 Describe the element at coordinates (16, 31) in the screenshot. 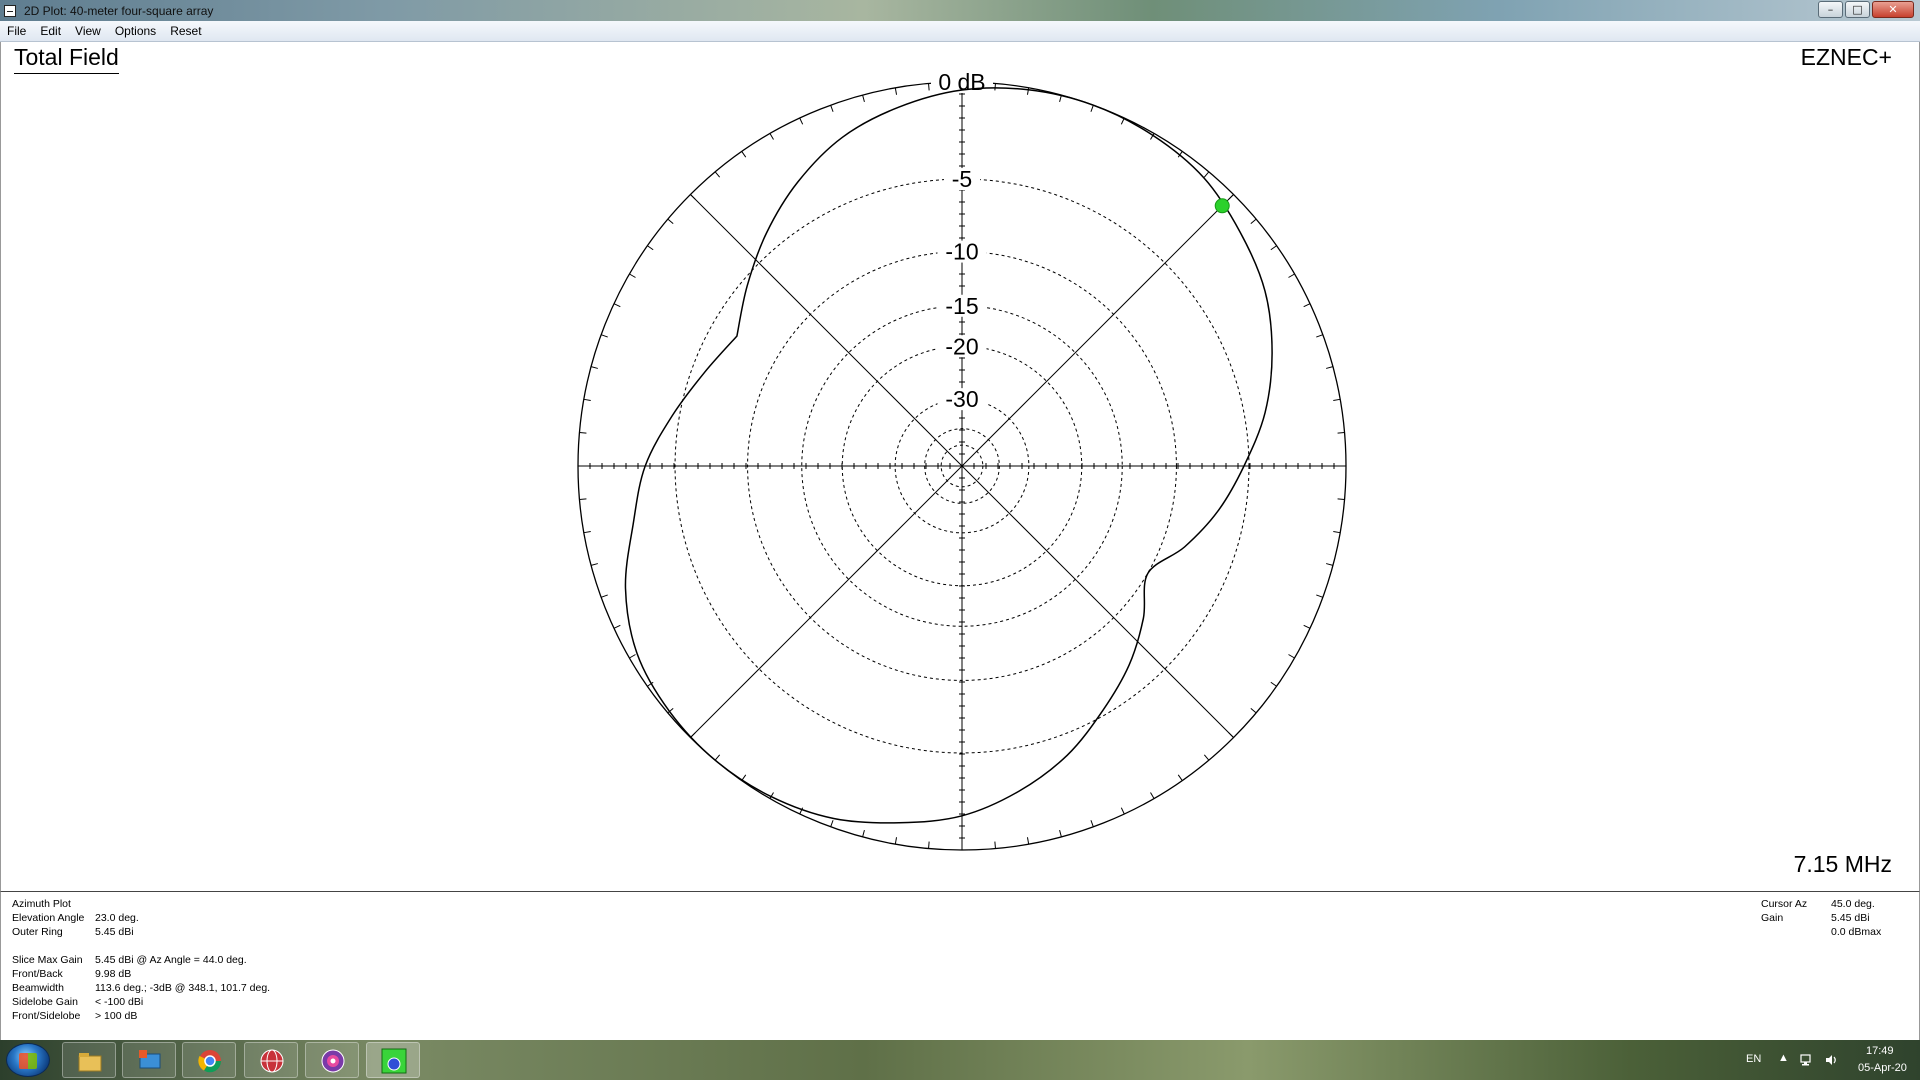

I see `menu-file: File` at that location.